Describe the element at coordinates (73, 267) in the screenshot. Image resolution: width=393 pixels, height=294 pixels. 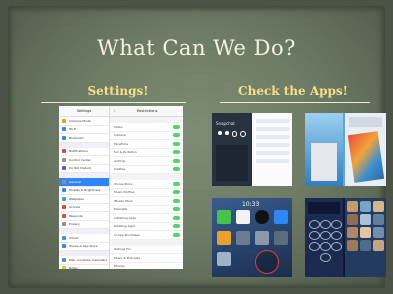
I see `settings-item-label: Notes` at that location.